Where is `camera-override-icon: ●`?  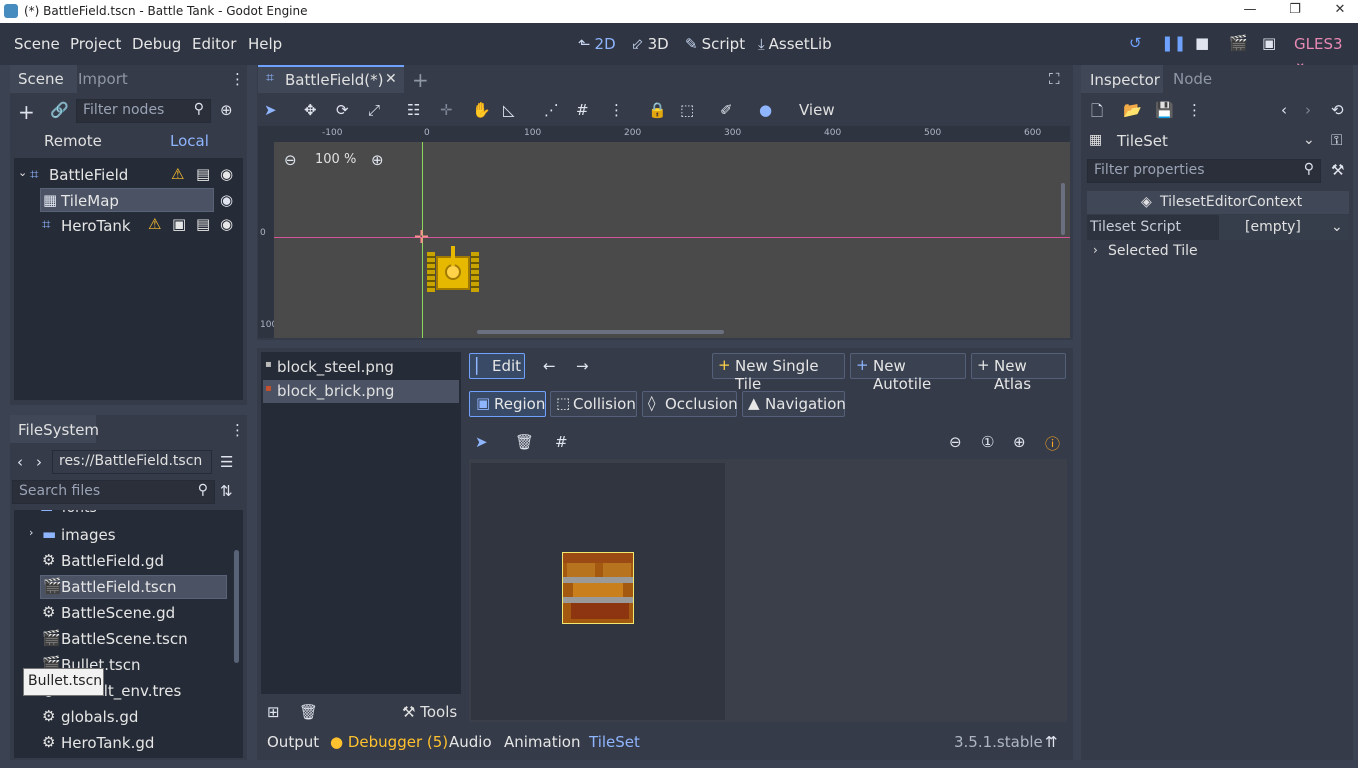
camera-override-icon: ● is located at coordinates (765, 110).